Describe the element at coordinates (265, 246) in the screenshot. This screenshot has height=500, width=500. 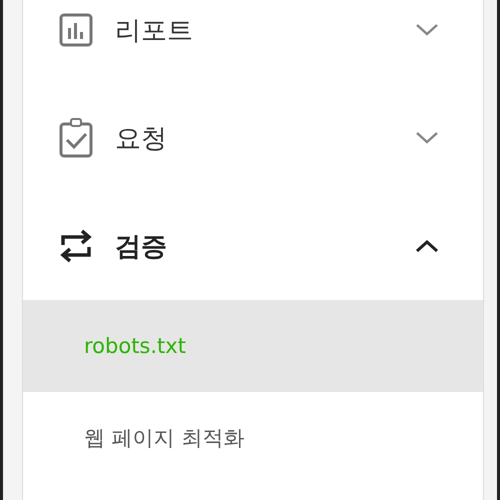
I see `menu-item: 검증` at that location.